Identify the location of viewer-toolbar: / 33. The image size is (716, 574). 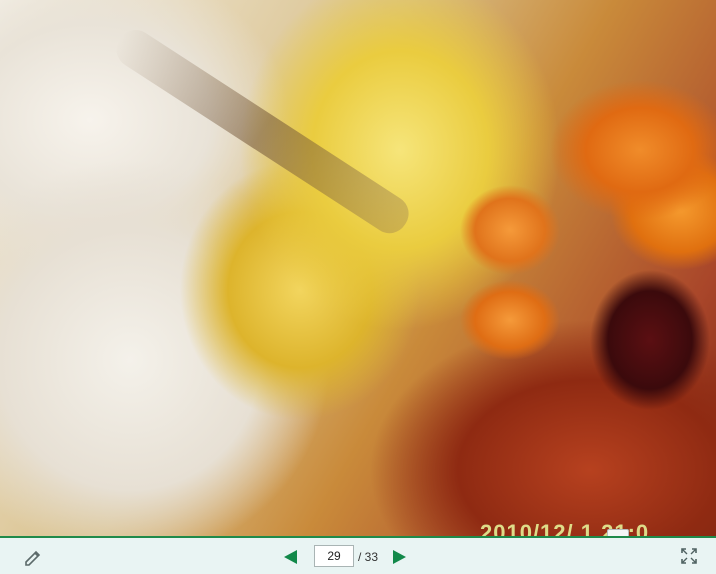
(358, 555).